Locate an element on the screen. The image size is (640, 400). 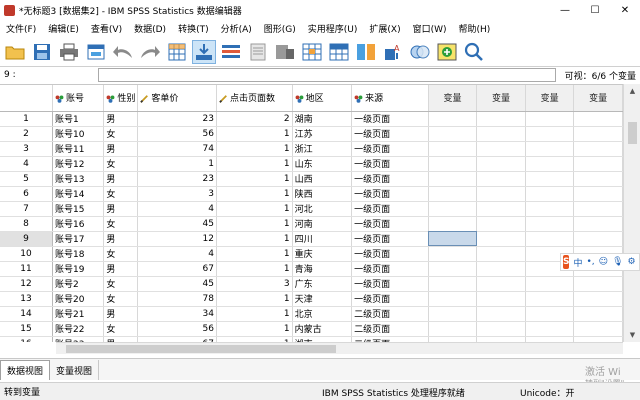
menu-analyze: 分析(A) is located at coordinates (236, 28).